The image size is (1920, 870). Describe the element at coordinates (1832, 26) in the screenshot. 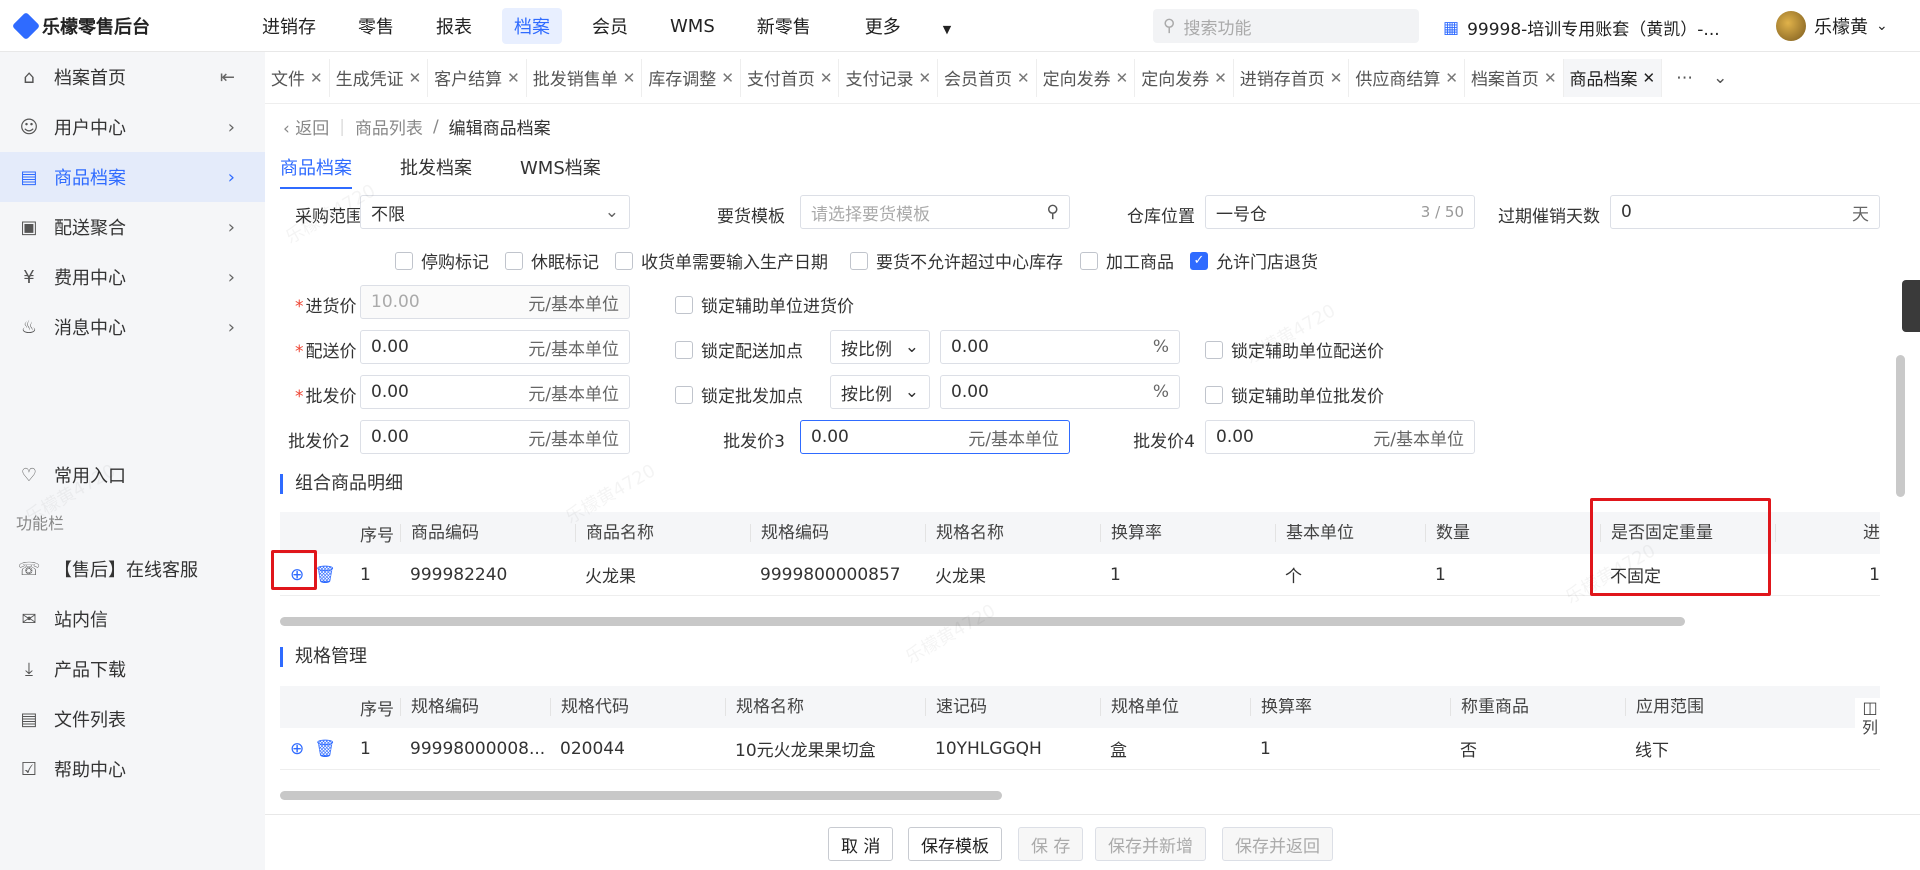

I see `user-menu: 乐檬黄 ⌄` at that location.